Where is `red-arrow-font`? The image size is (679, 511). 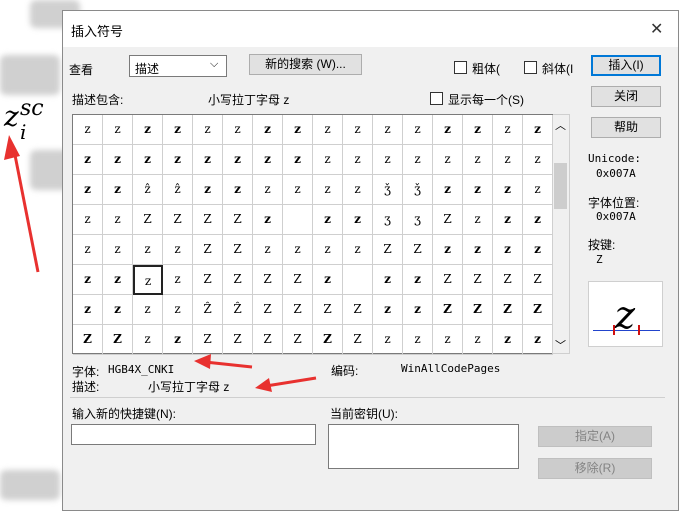
red-arrow-font is located at coordinates (255, 373).